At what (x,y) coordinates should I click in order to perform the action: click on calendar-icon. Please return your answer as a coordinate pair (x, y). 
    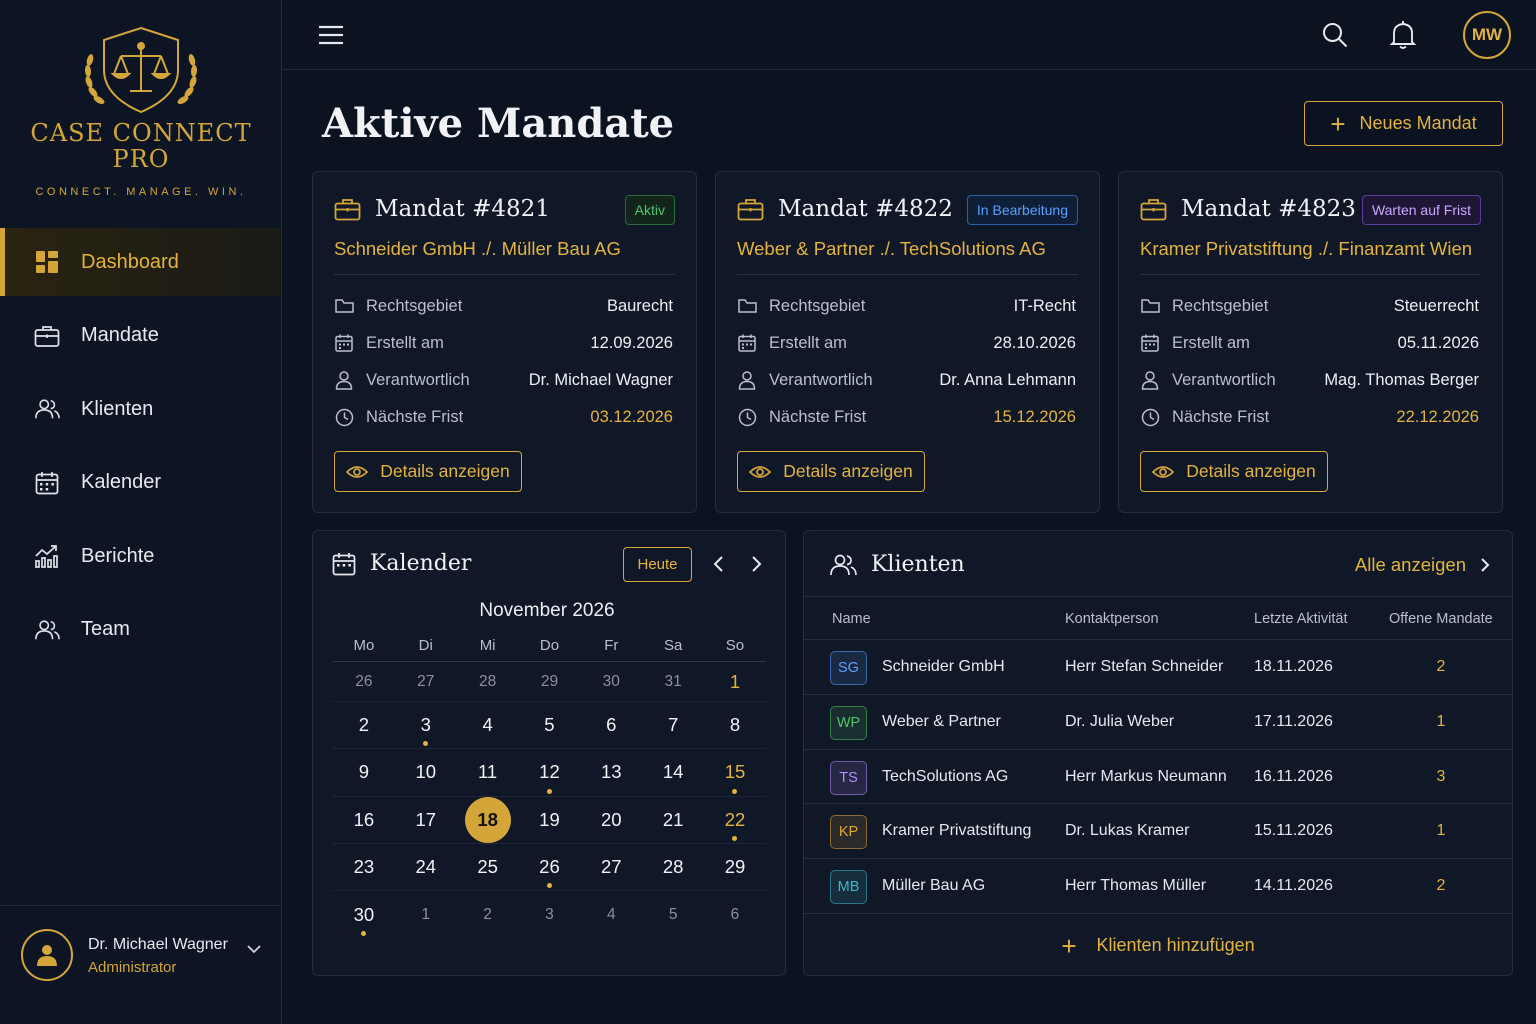
    Looking at the image, I should click on (344, 343).